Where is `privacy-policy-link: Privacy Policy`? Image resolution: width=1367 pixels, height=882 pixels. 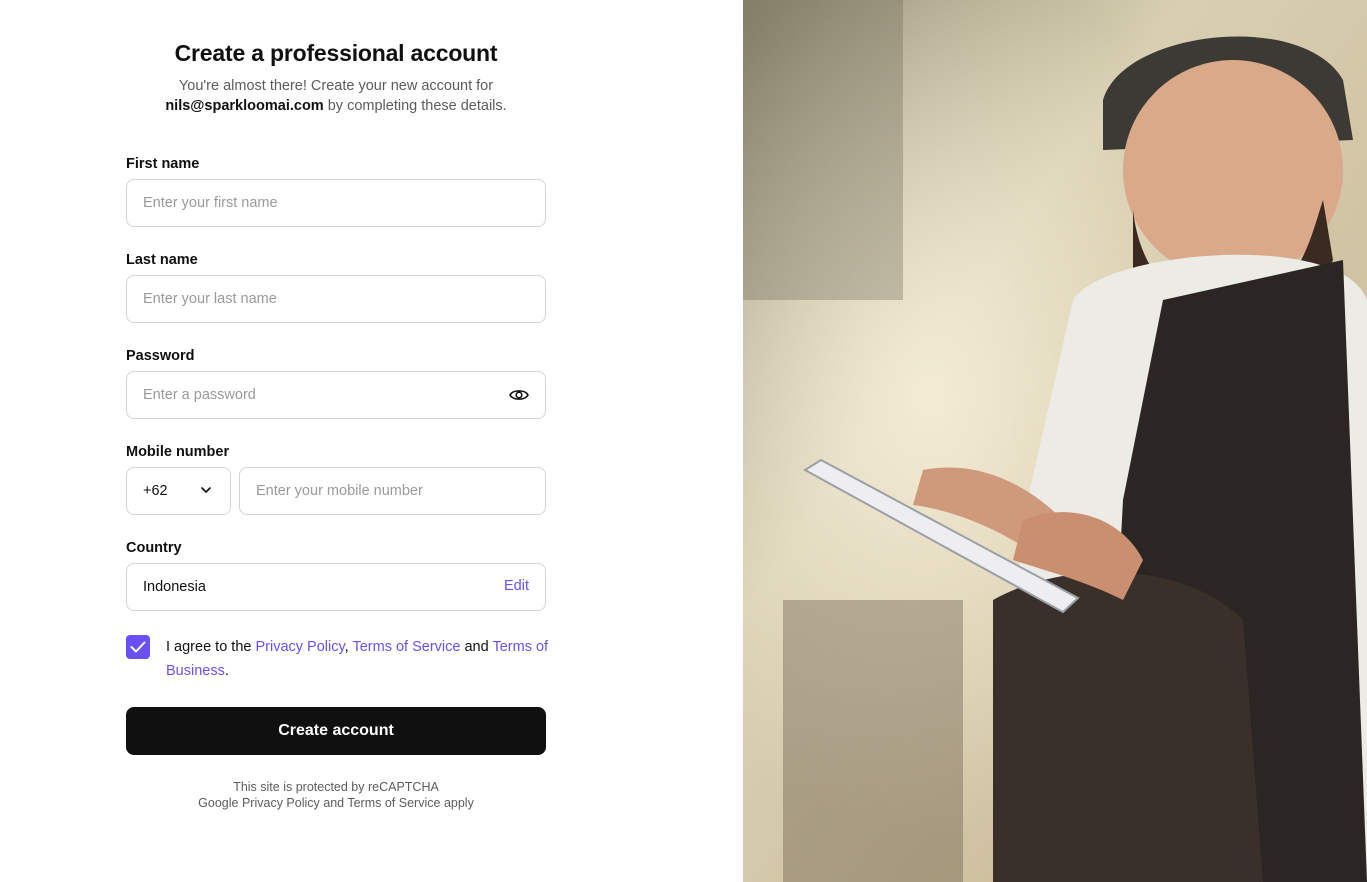
privacy-policy-link: Privacy Policy is located at coordinates (299, 647).